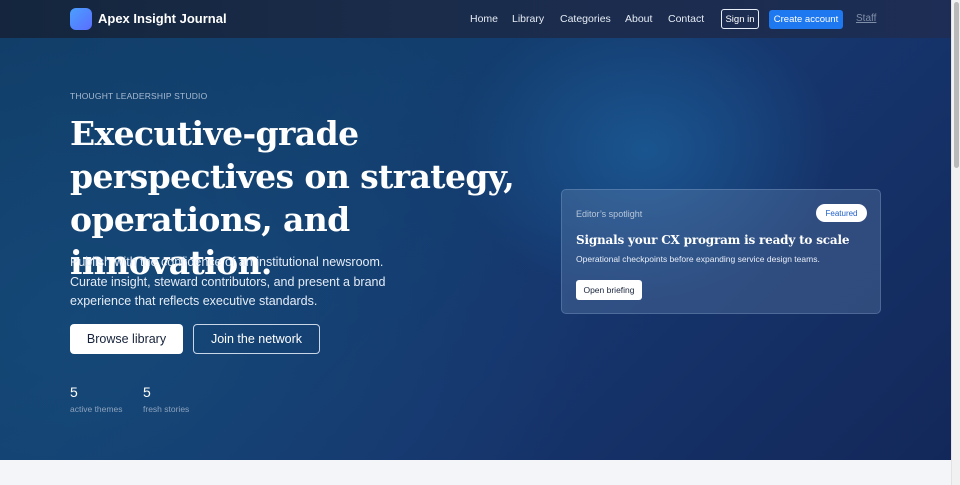  I want to click on stat-themes-label: active themes, so click(96, 409).